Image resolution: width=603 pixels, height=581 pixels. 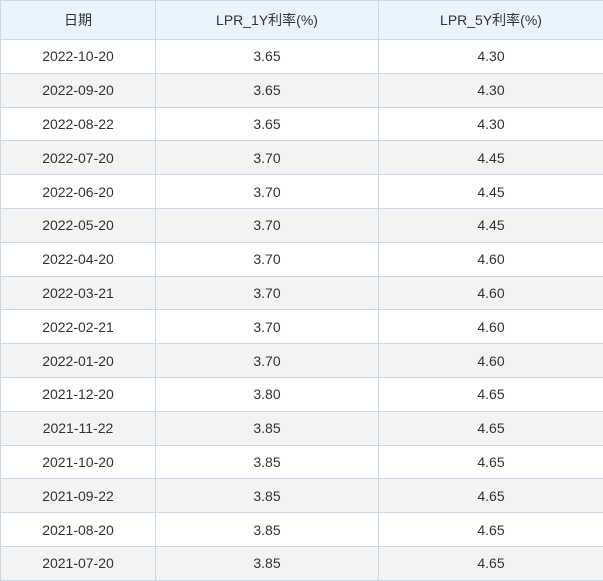 What do you see at coordinates (78, 90) in the screenshot?
I see `date-cell: 2022-09-20` at bounding box center [78, 90].